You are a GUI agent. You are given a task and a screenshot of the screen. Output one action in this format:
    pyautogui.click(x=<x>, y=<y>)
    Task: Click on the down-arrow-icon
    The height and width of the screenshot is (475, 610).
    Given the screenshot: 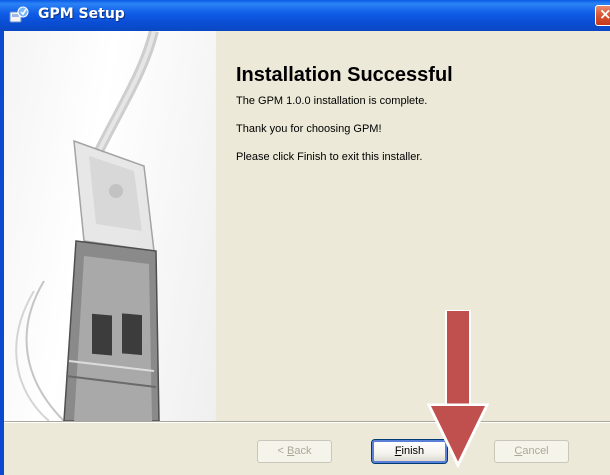 What is the action you would take?
    pyautogui.click(x=458, y=389)
    